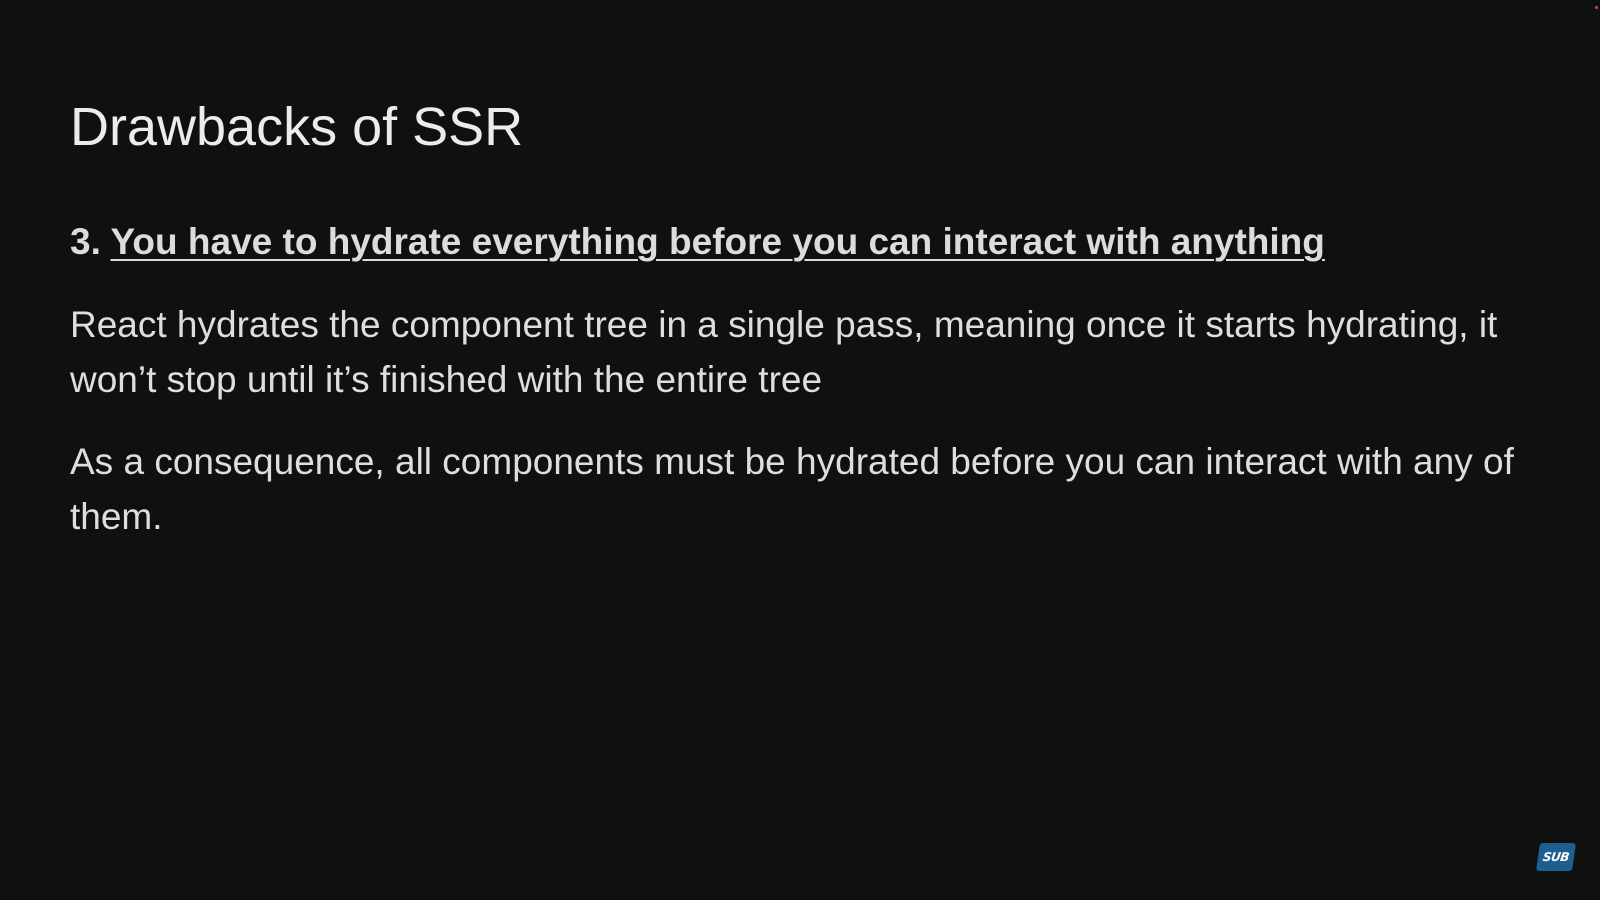 This screenshot has width=1600, height=900. What do you see at coordinates (297, 127) in the screenshot?
I see `slide-title: Drawbacks of SSR` at bounding box center [297, 127].